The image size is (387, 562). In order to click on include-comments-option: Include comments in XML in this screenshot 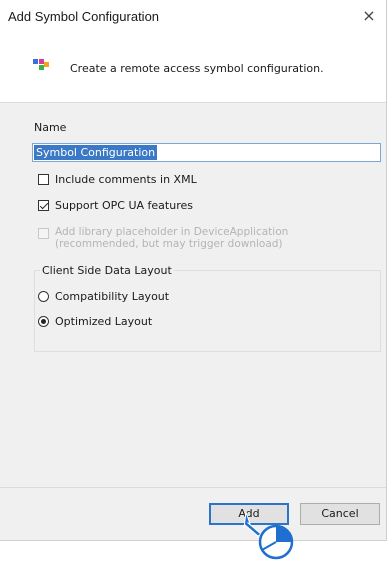, I will do `click(117, 180)`.